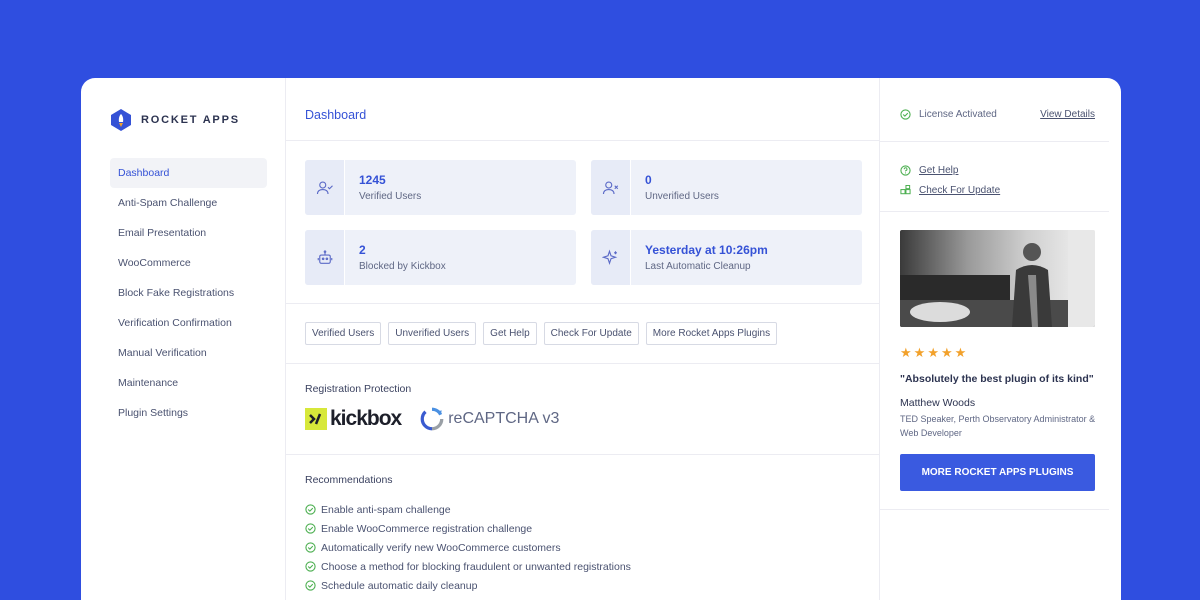  Describe the element at coordinates (188, 383) in the screenshot. I see `sidebar-item-maintenance: Maintenance` at that location.